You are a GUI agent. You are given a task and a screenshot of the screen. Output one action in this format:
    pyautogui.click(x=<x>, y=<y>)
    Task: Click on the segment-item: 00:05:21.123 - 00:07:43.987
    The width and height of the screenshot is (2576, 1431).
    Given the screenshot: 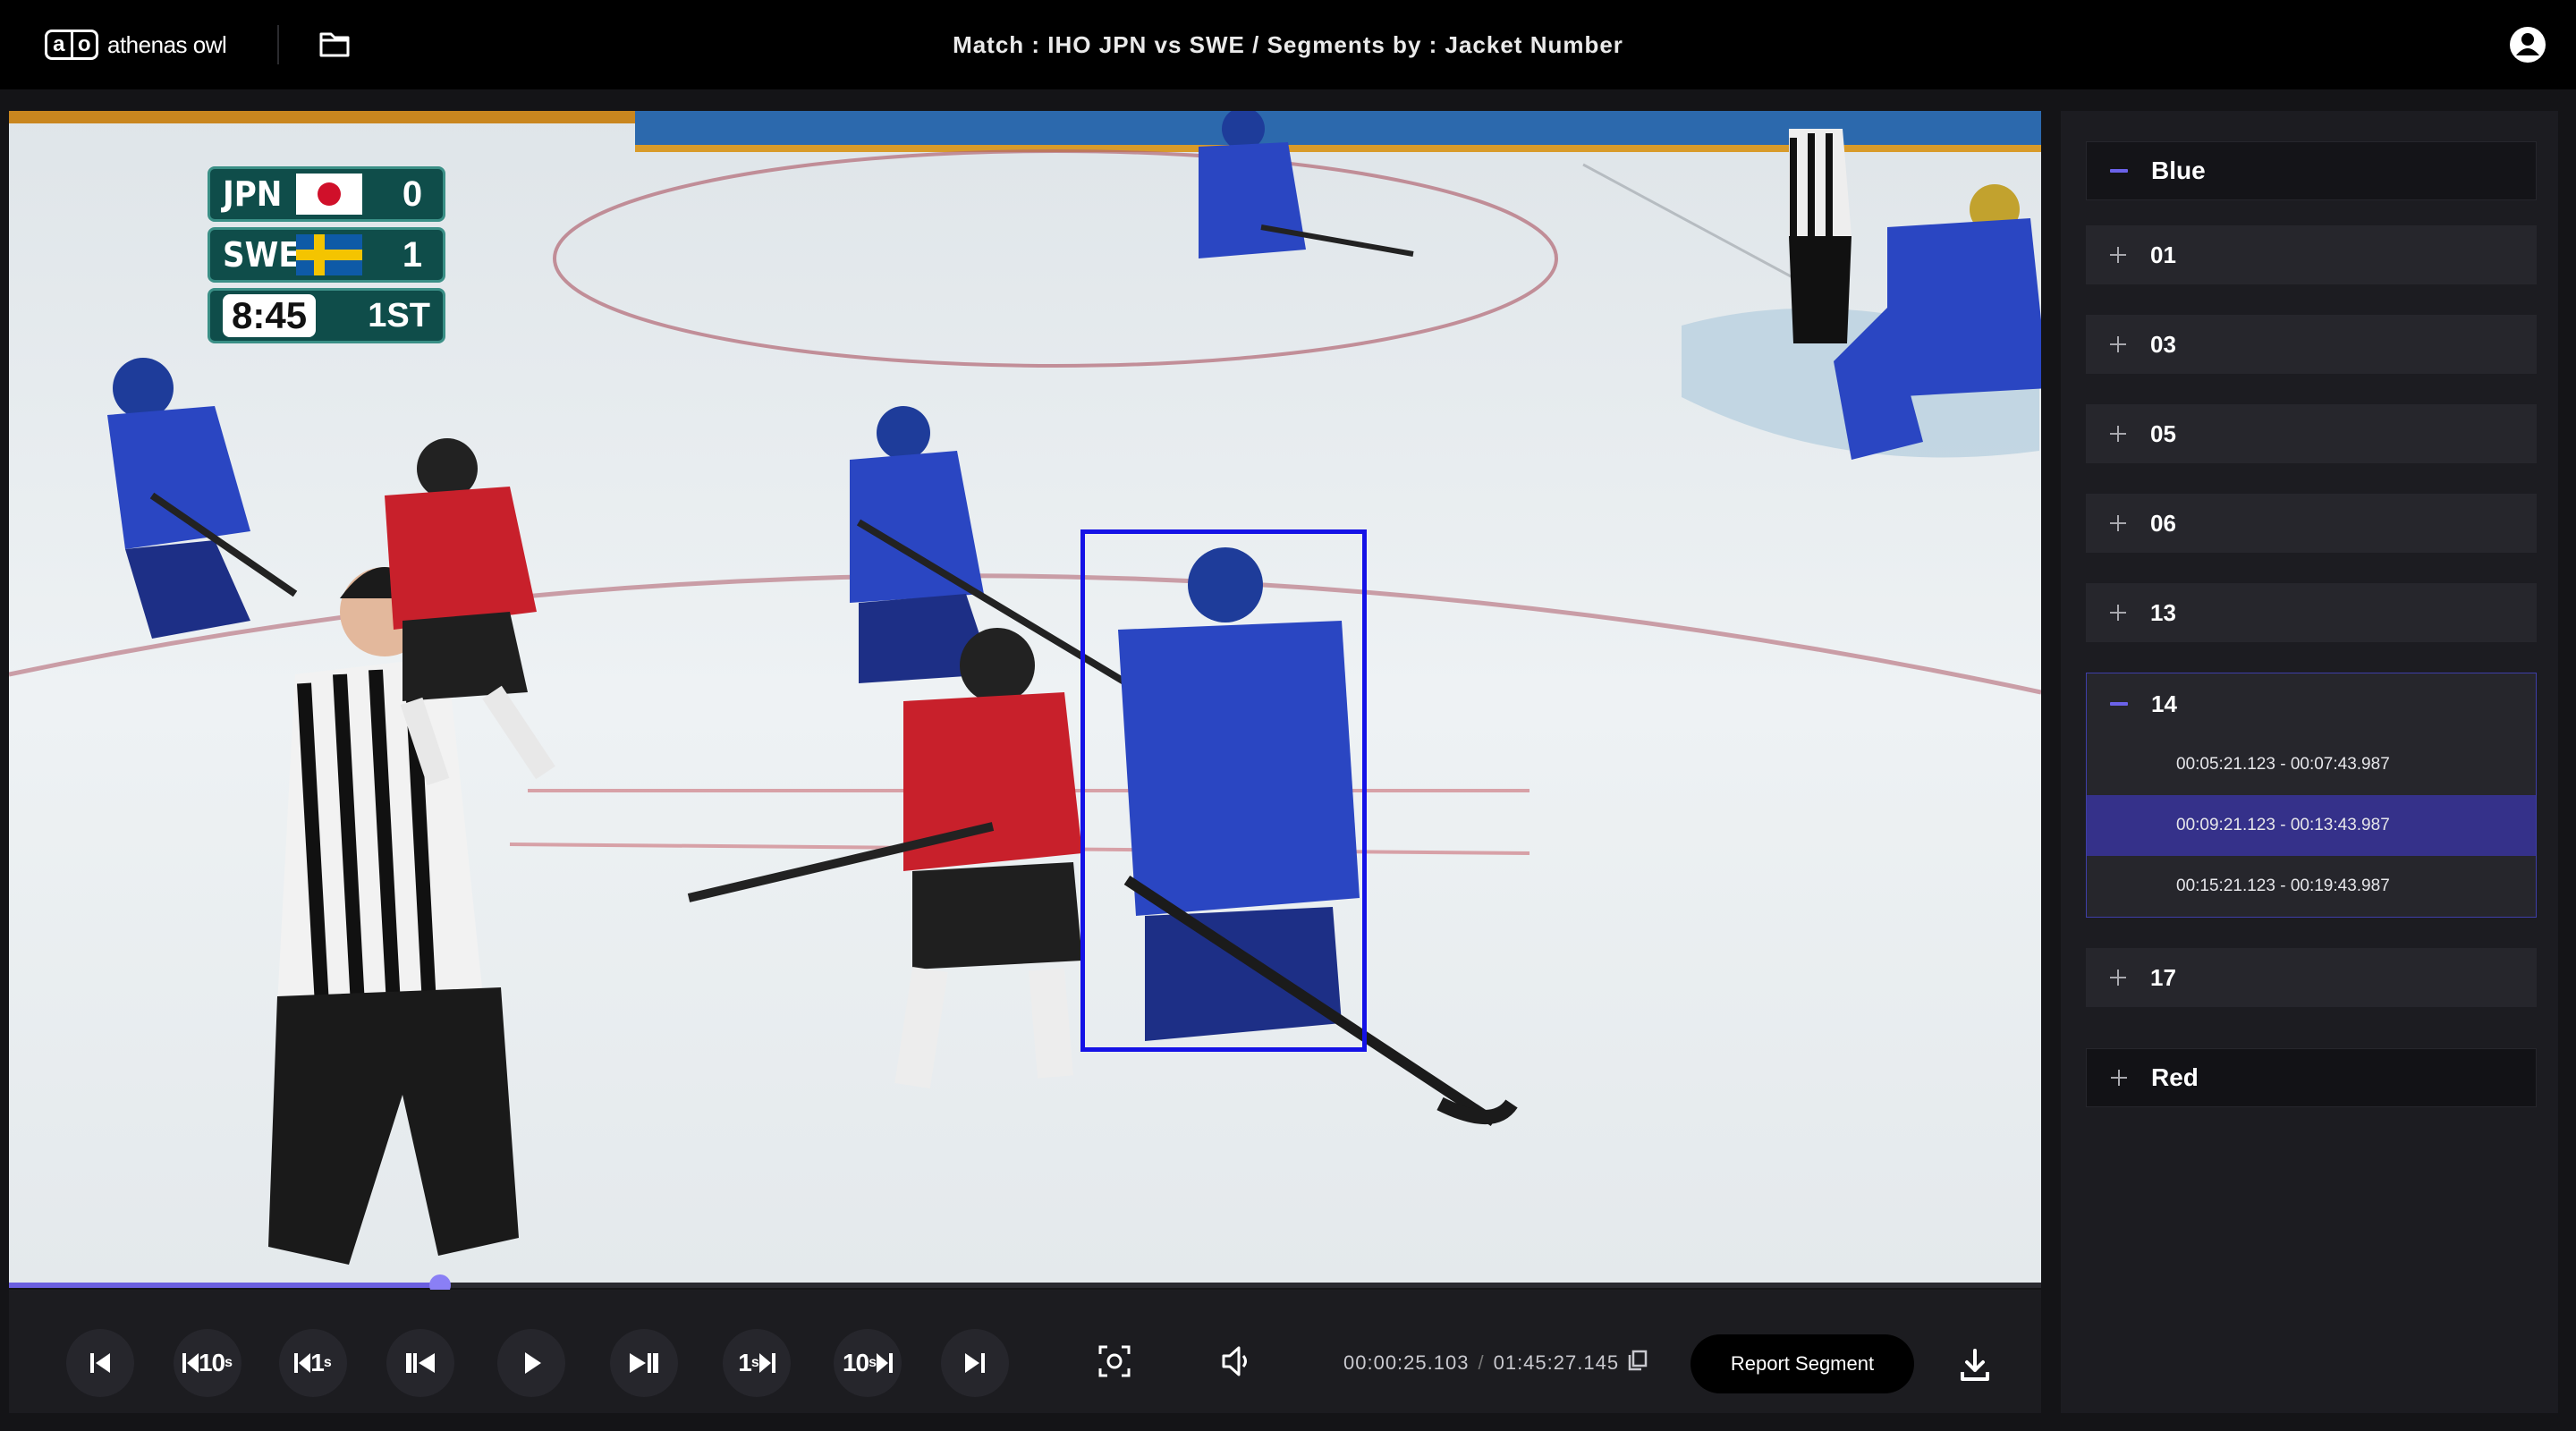 What is the action you would take?
    pyautogui.click(x=2311, y=765)
    